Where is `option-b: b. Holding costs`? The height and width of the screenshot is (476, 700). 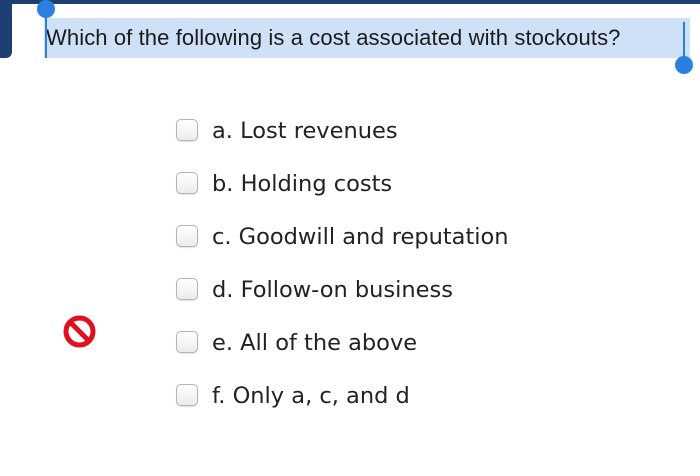
option-b: b. Holding costs is located at coordinates (342, 183).